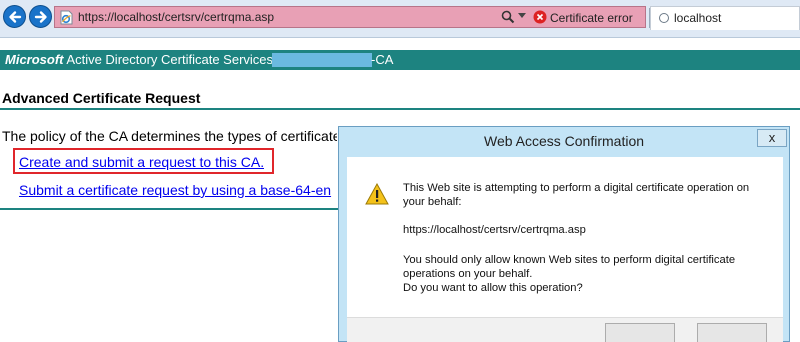  What do you see at coordinates (432, 202) in the screenshot?
I see `dialog-message-line2: your behalf:` at bounding box center [432, 202].